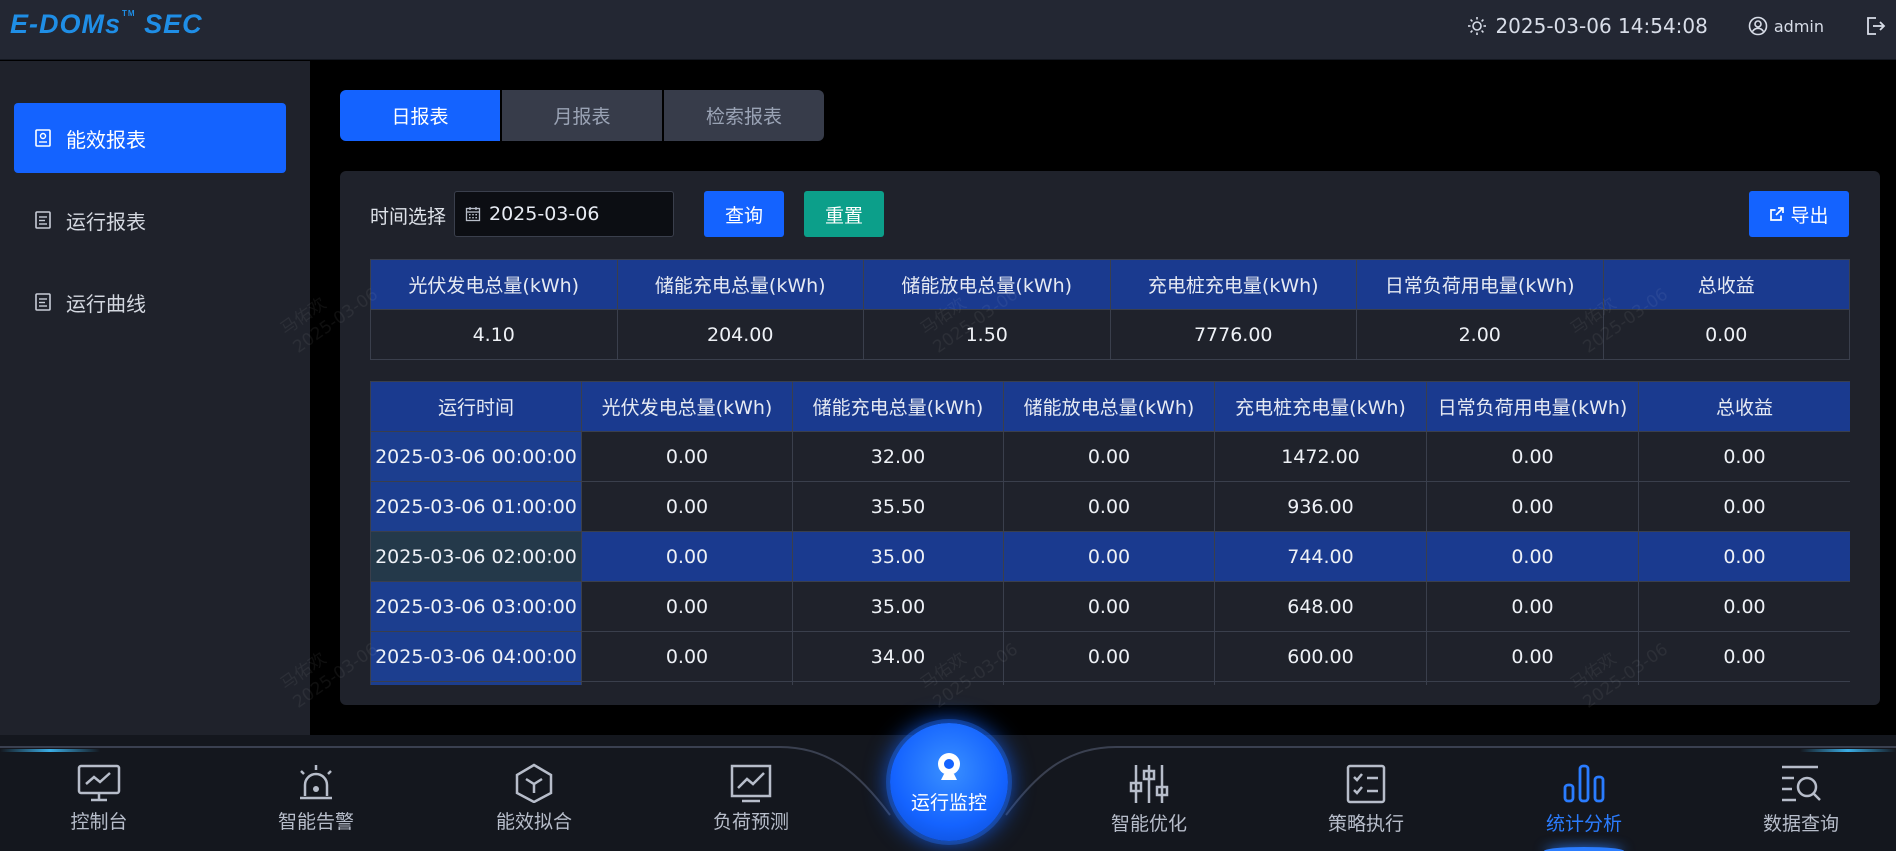  I want to click on sliders-icon, so click(1149, 784).